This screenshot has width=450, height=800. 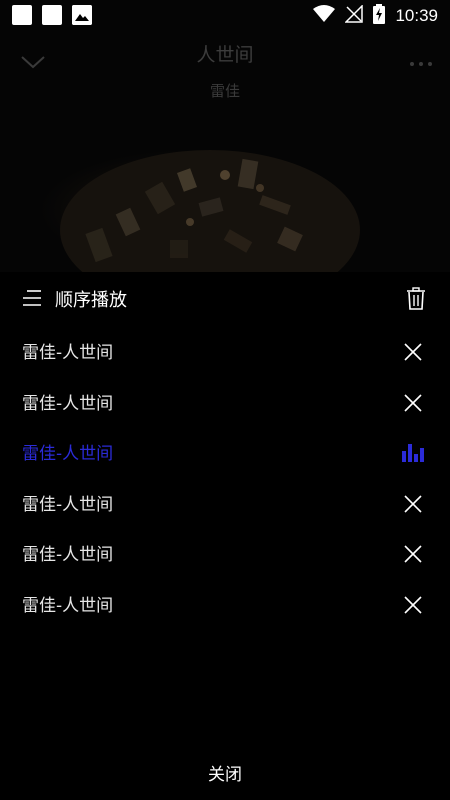 What do you see at coordinates (421, 64) in the screenshot?
I see `more-options-icon` at bounding box center [421, 64].